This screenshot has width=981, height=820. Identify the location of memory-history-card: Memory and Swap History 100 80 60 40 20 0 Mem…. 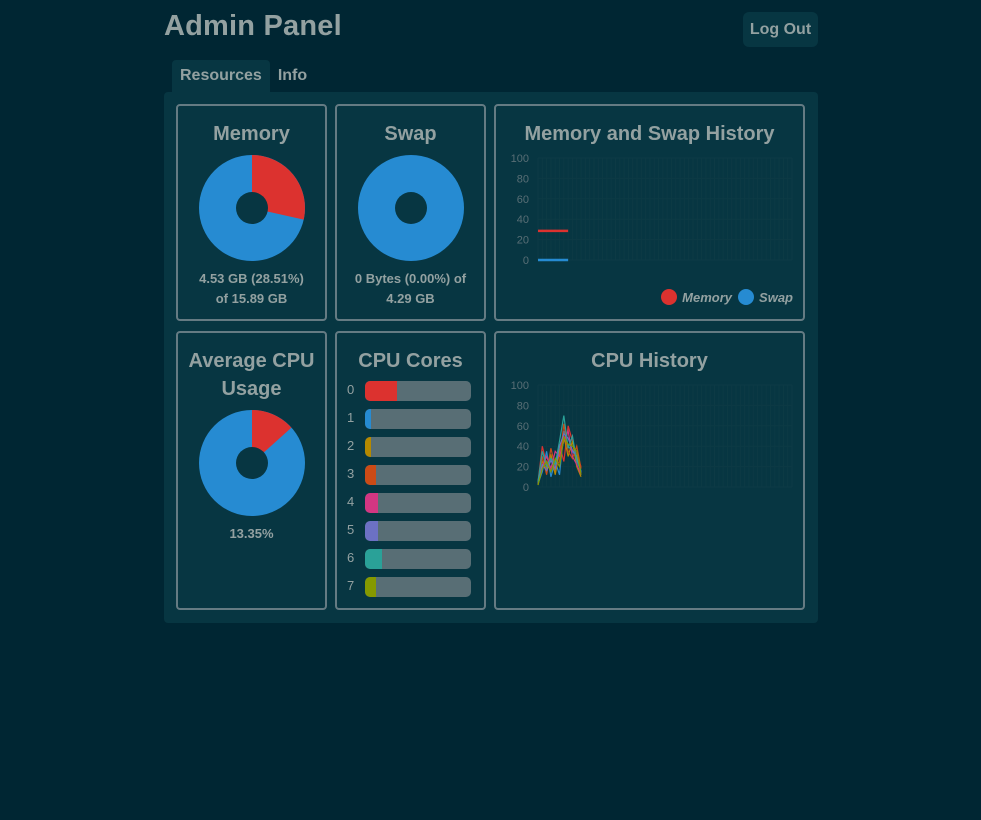
(649, 212).